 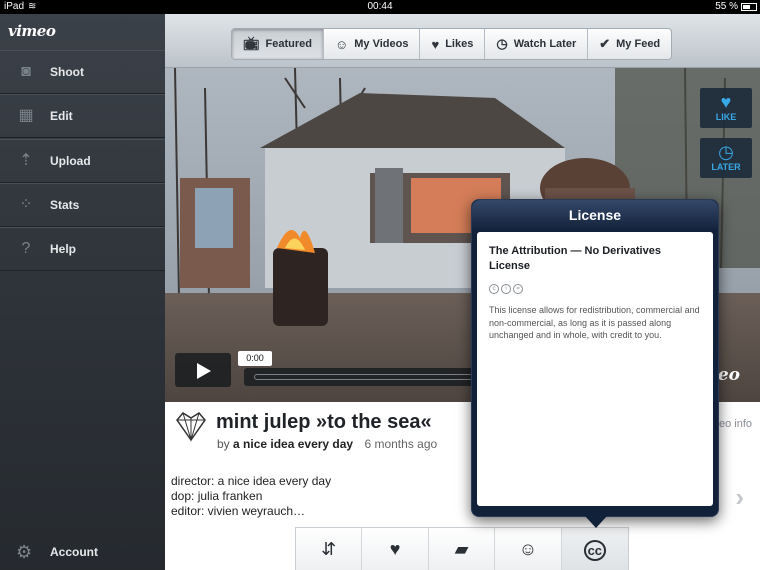 I want to click on license-button: cc, so click(x=595, y=549).